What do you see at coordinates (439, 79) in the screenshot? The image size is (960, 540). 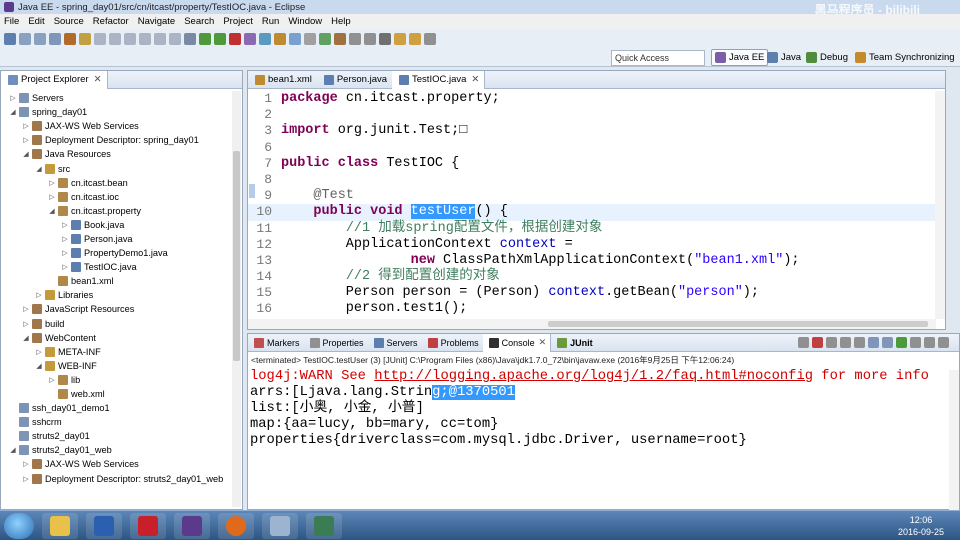 I see `tab-testioc-java: TestIOC.java ✕` at bounding box center [439, 79].